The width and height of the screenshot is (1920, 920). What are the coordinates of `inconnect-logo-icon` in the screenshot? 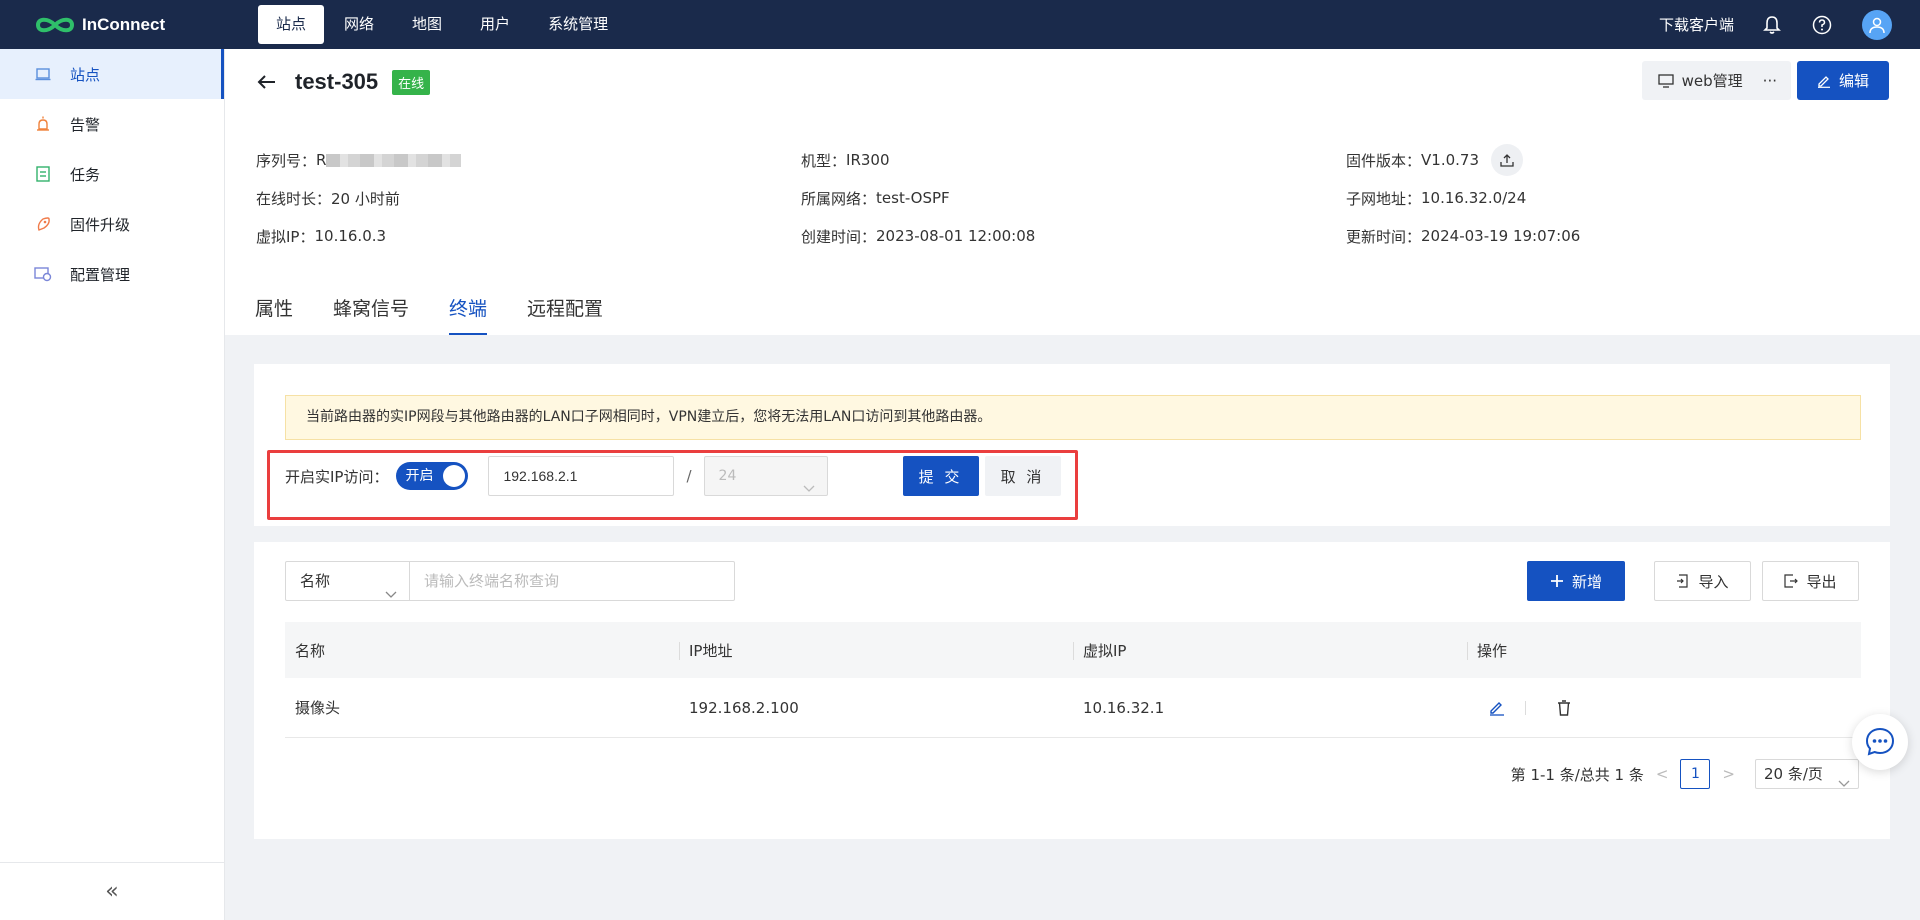 It's located at (55, 24).